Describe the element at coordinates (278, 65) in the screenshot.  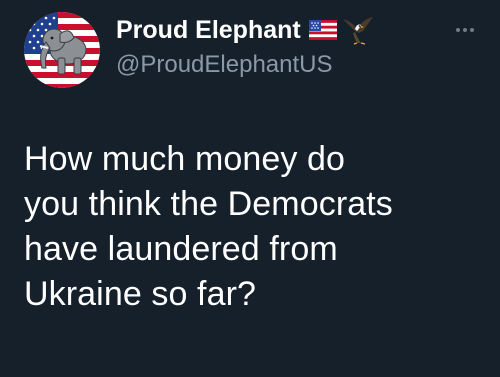
I see `author-handle: @ProudElephantUS` at that location.